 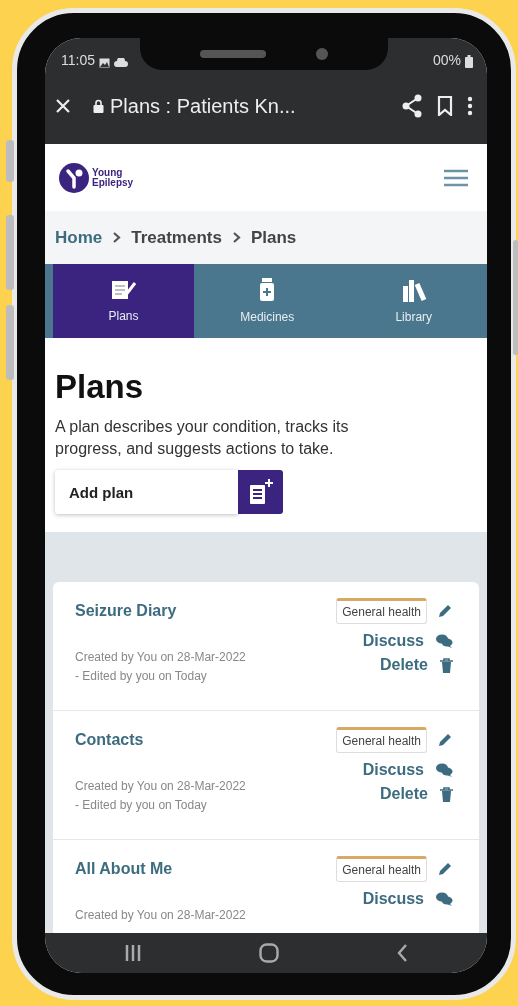 I want to click on status-time: 11:05, so click(x=78, y=60).